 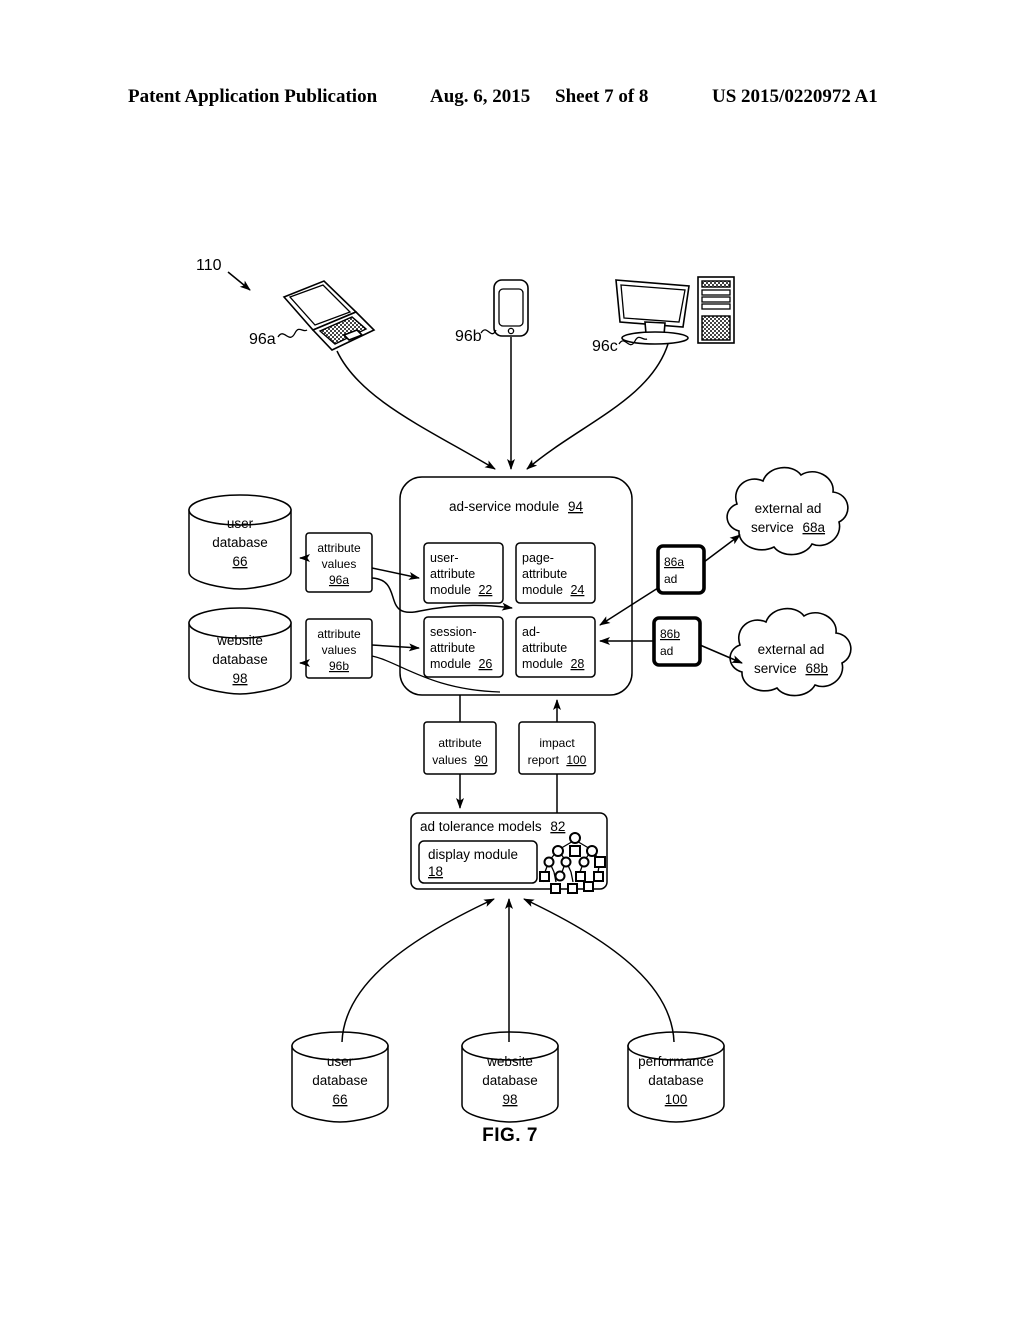 I want to click on ad-tolerance-models-82: ad tolerance models 82 display module 18, so click(x=509, y=853).